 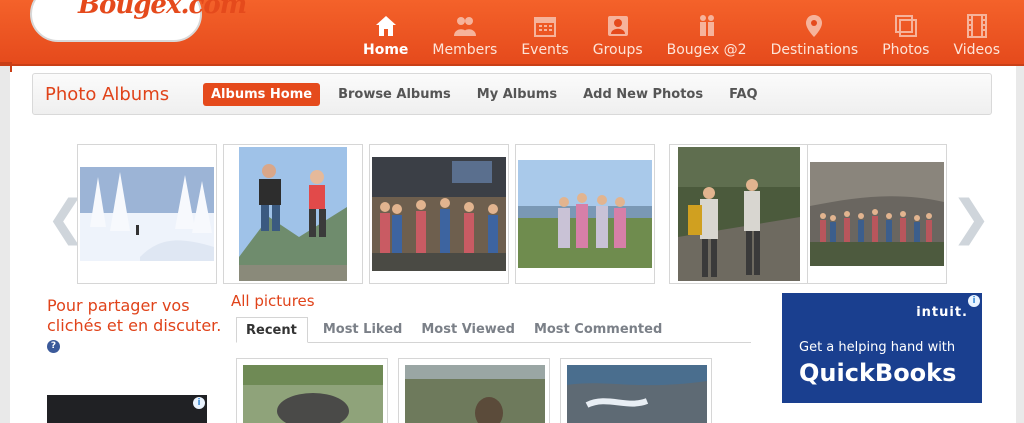 I want to click on site-logo: Bougex.com, so click(x=138, y=21).